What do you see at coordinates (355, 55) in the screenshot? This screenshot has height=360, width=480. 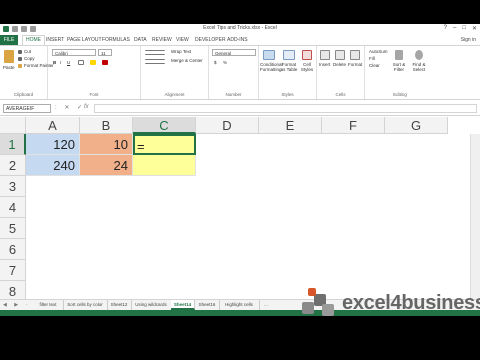 I see `format-cells-icon` at bounding box center [355, 55].